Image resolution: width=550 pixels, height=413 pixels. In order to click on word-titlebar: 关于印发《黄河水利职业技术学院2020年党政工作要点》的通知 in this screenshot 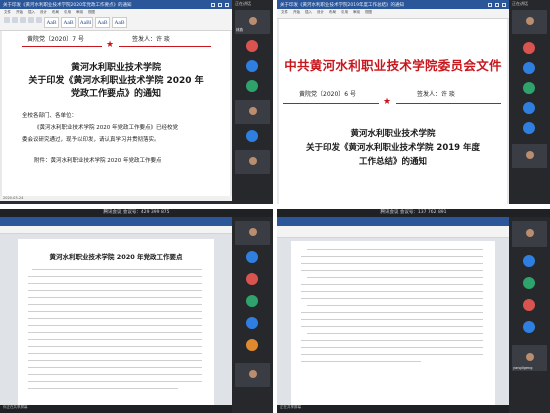, I will do `click(116, 4)`.